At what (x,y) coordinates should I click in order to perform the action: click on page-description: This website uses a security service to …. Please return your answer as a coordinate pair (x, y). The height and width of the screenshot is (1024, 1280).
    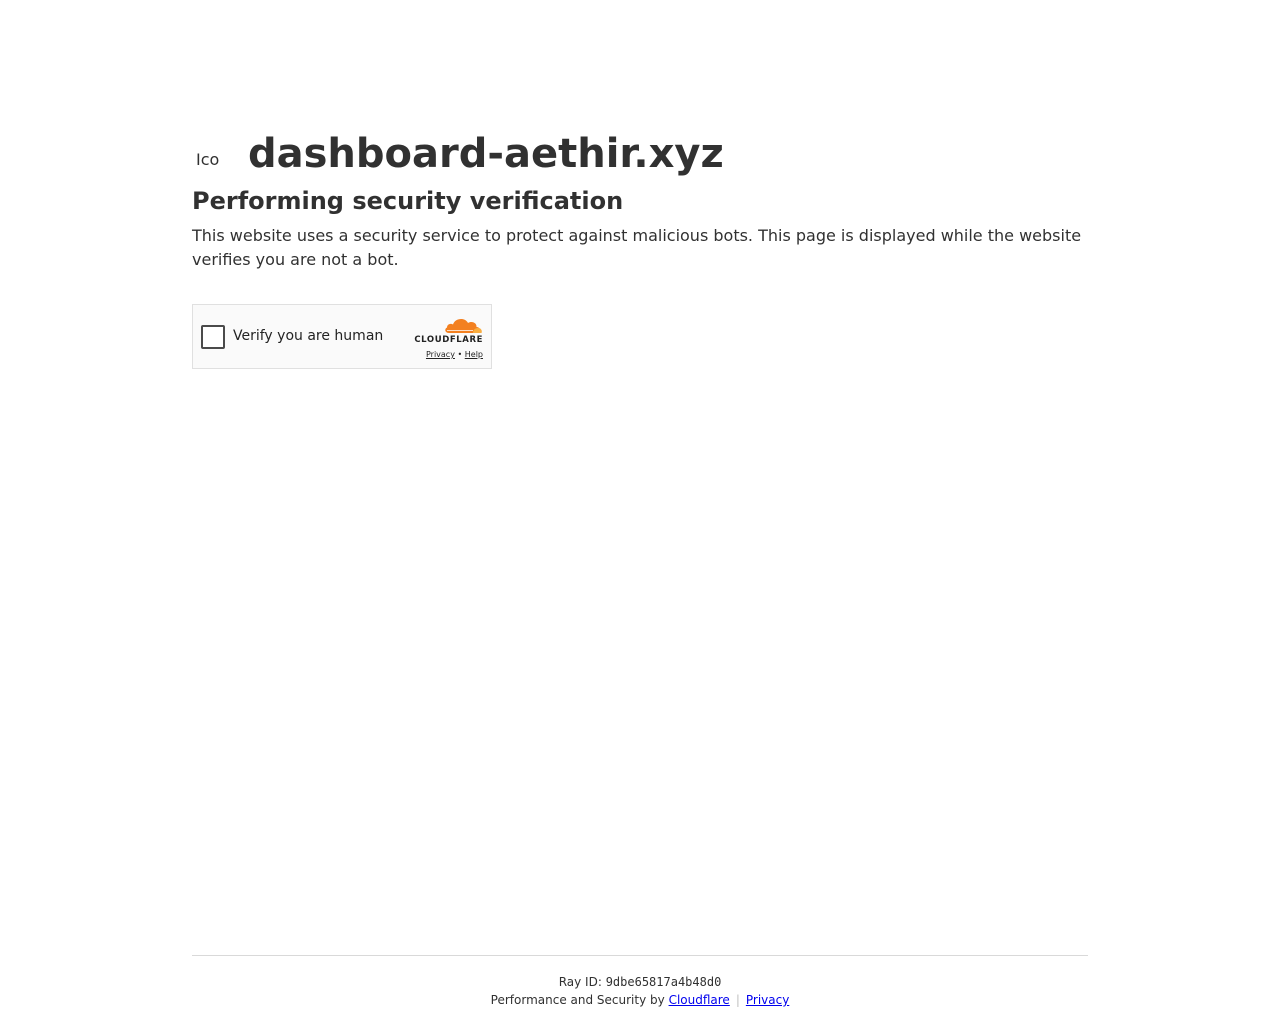
    Looking at the image, I should click on (637, 247).